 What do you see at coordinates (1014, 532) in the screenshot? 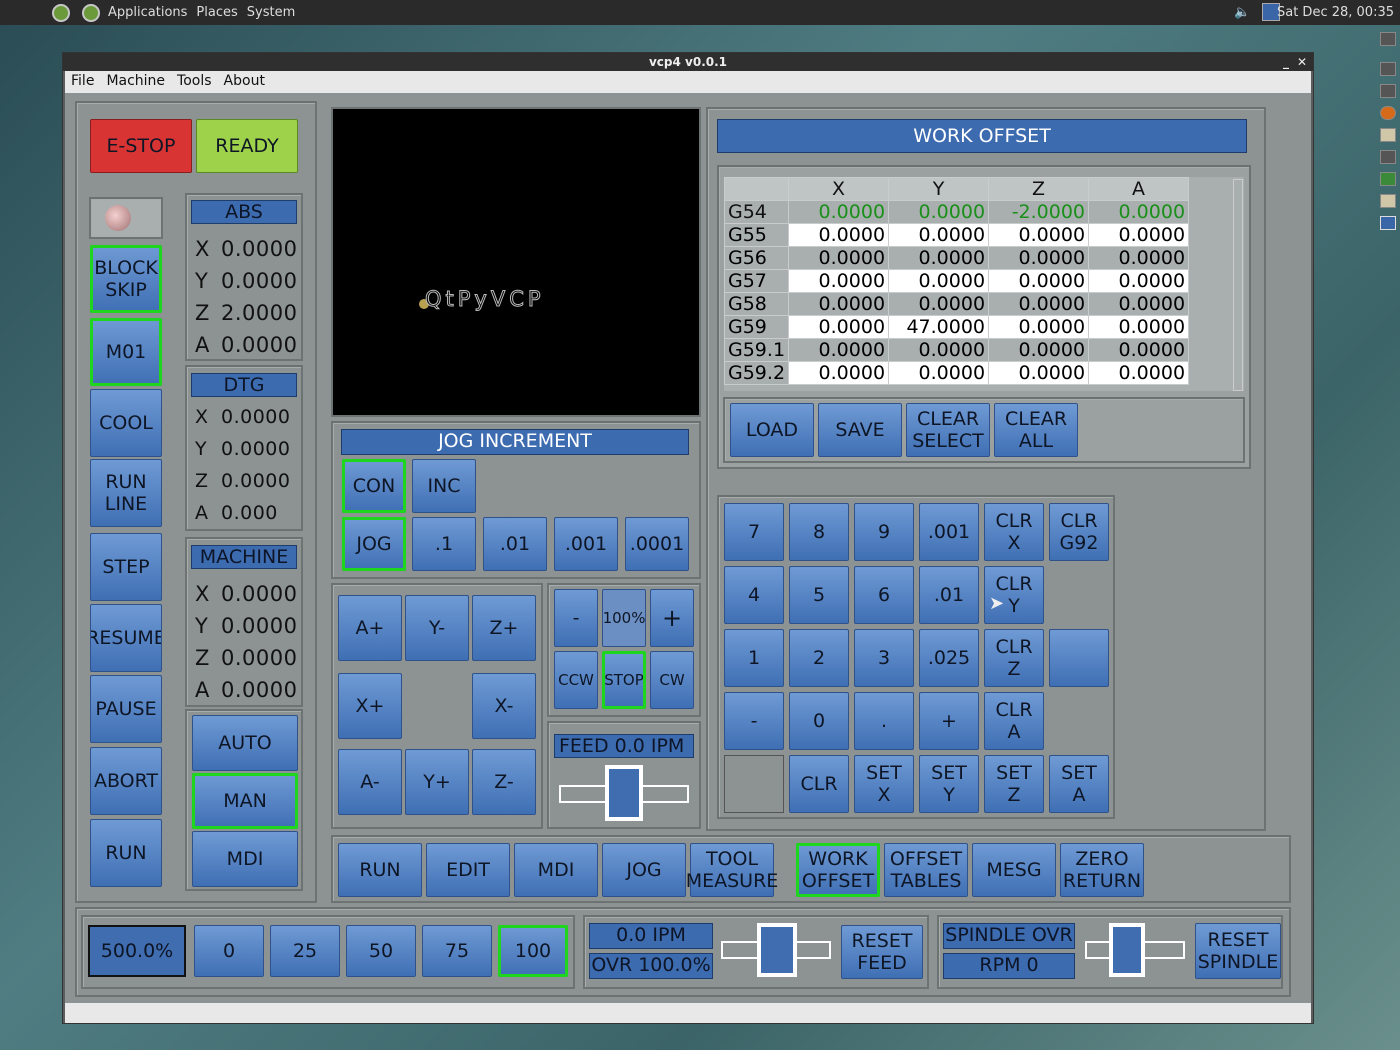
I see `clear-x-button: CLR X` at bounding box center [1014, 532].